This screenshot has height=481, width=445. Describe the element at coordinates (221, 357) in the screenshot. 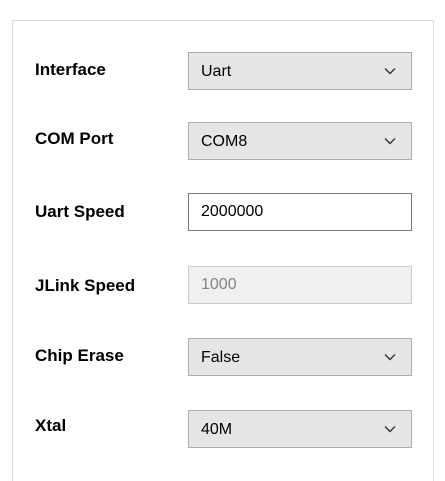

I see `chip-erase-value: False` at that location.